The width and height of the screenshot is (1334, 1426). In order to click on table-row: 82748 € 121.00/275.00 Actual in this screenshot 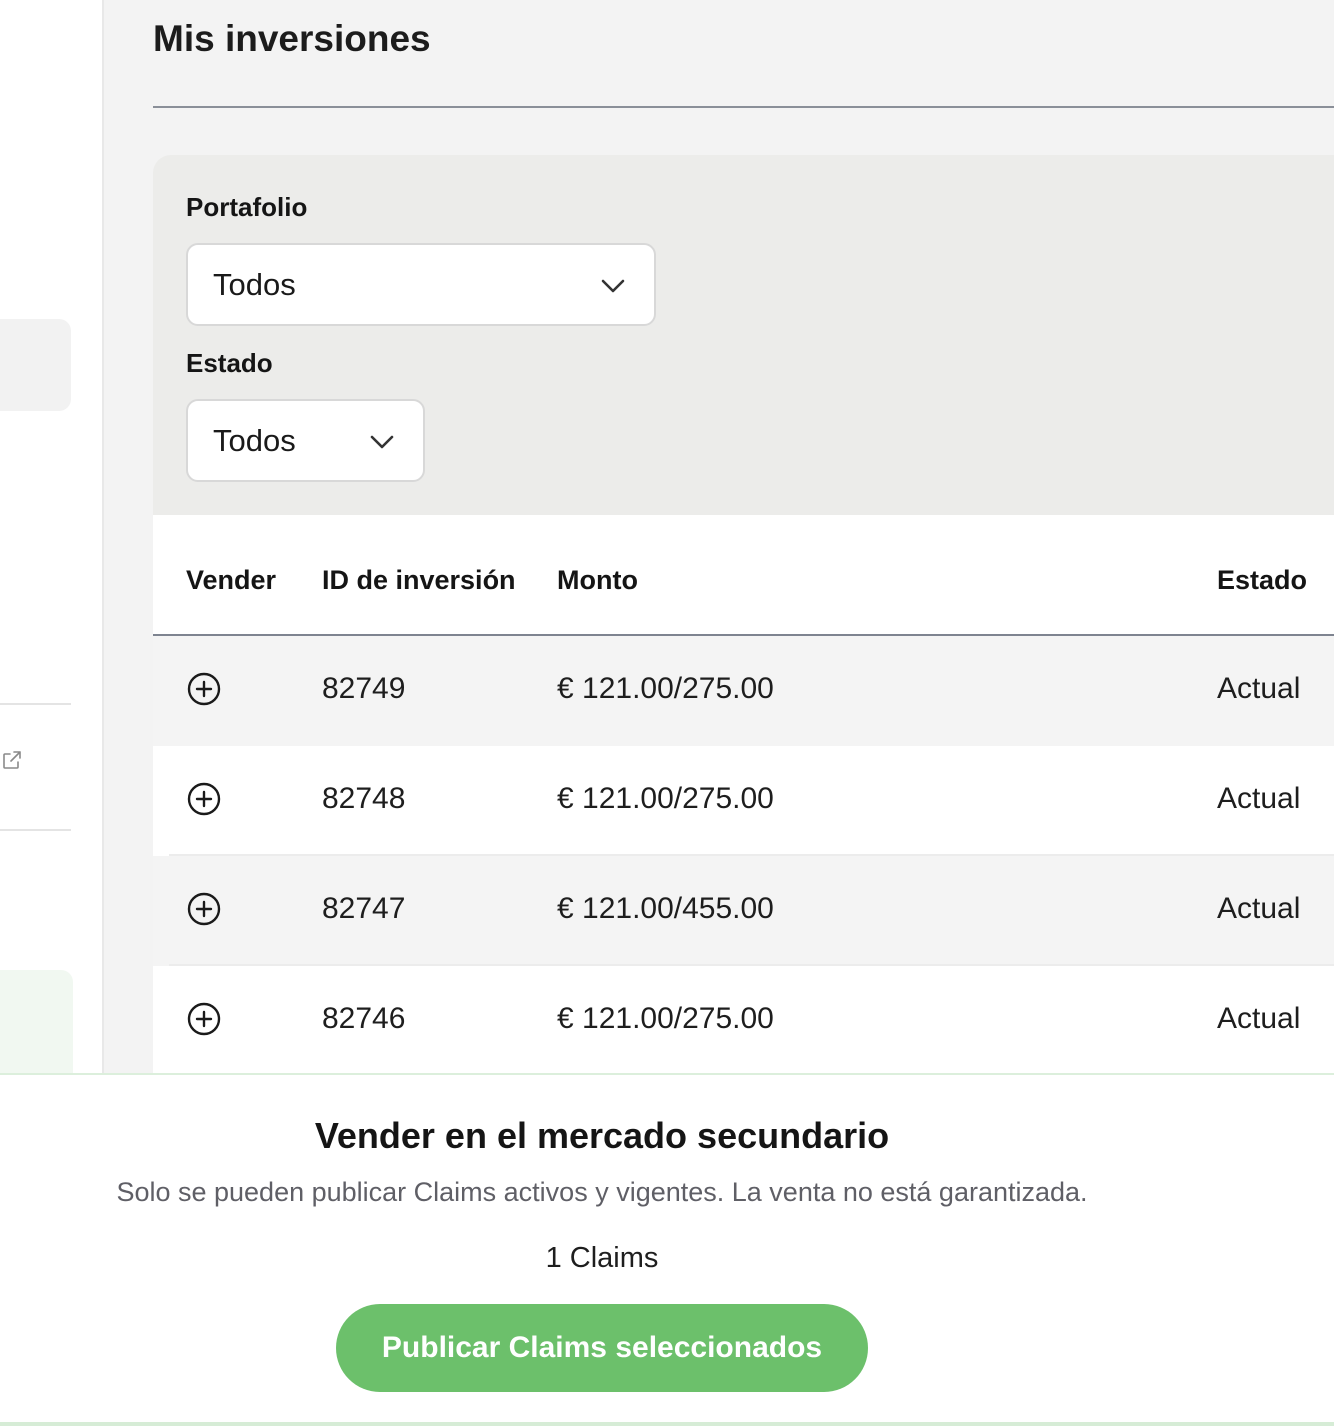, I will do `click(743, 801)`.